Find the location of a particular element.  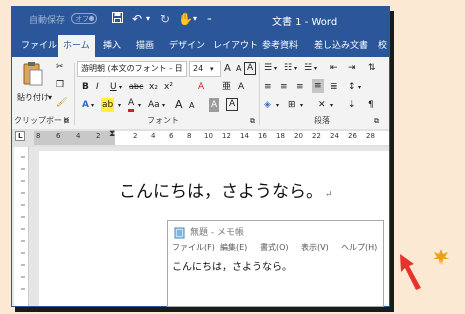

show-marks-icon: ¶ is located at coordinates (371, 105).